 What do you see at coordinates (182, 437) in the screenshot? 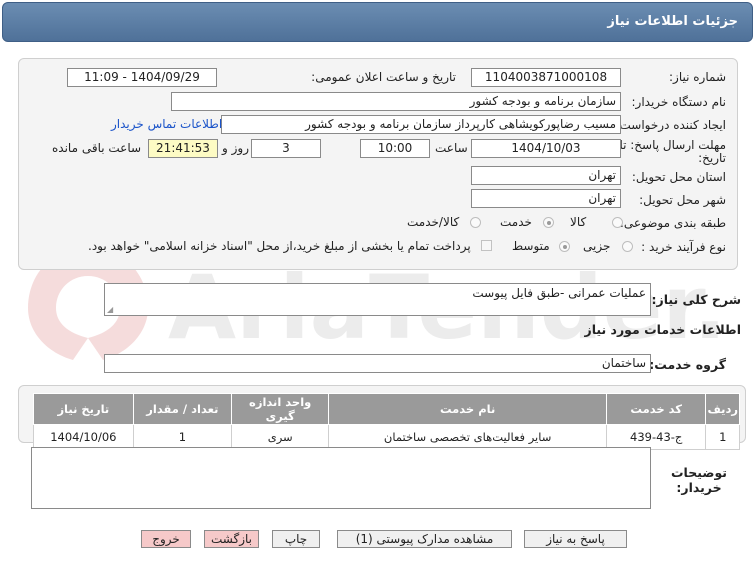
I see `cell-quantity: 1` at bounding box center [182, 437].